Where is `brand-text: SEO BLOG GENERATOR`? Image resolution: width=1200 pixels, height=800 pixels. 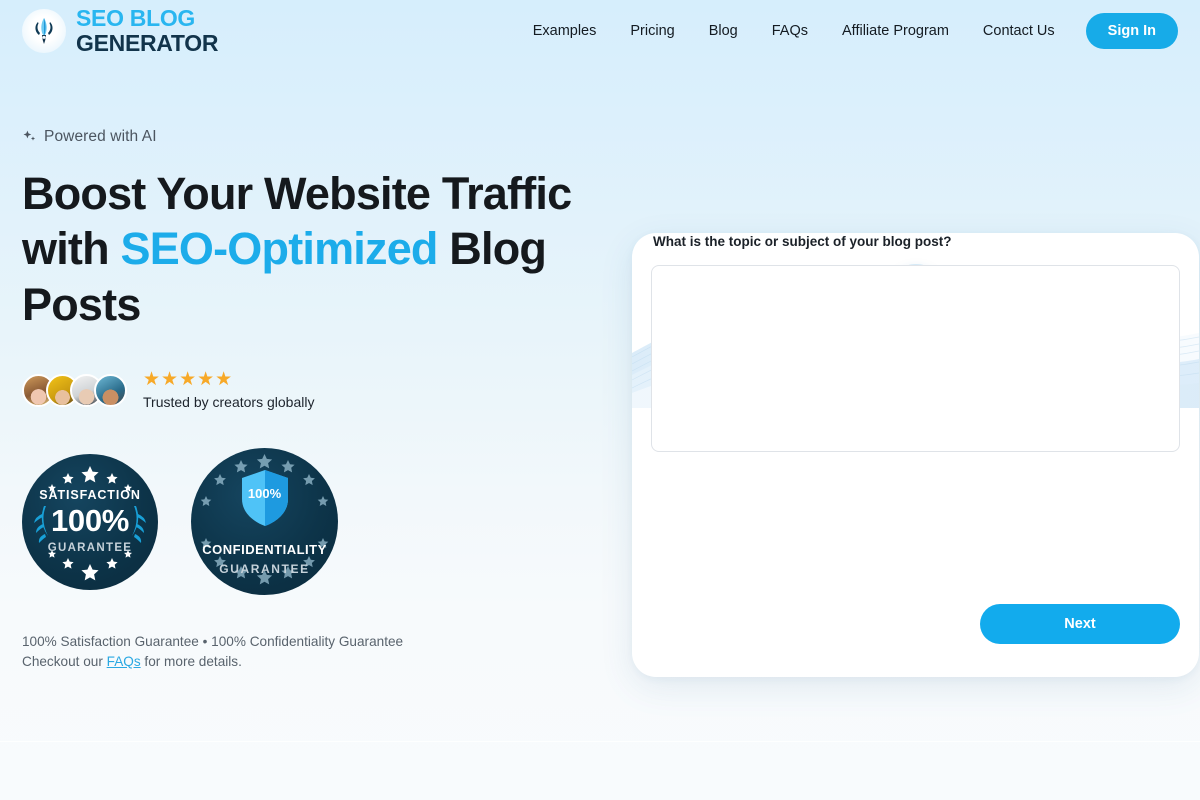
brand-text: SEO BLOG GENERATOR is located at coordinates (147, 31).